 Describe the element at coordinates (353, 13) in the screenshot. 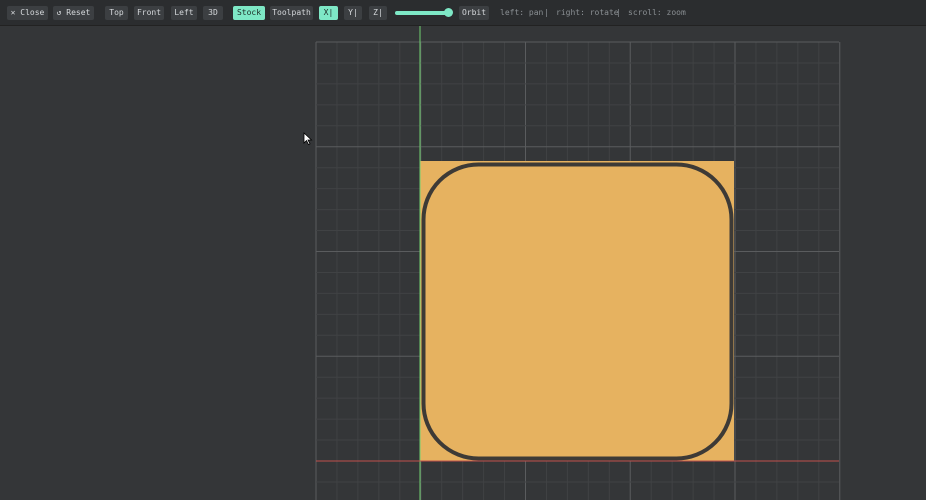

I see `y-clip-button: Y|` at that location.